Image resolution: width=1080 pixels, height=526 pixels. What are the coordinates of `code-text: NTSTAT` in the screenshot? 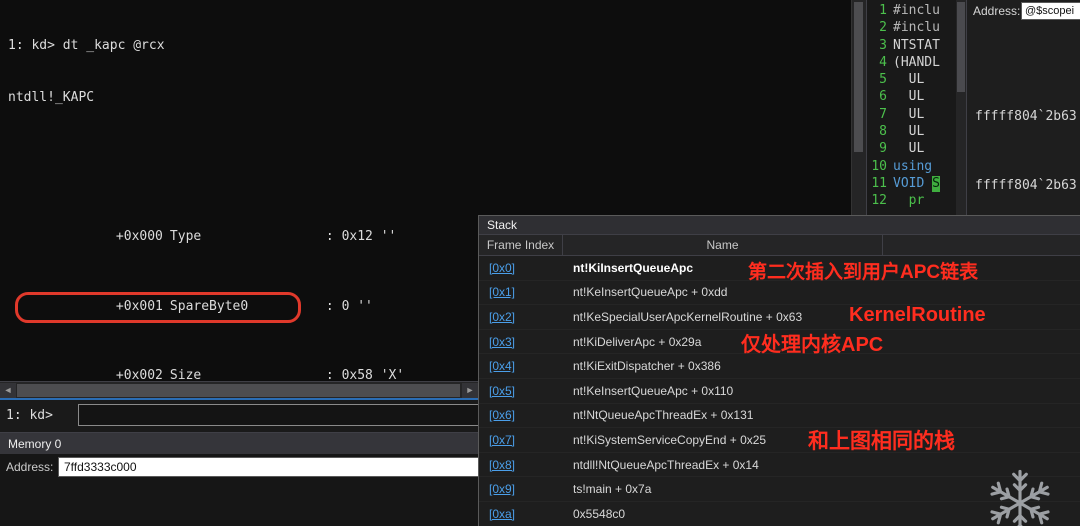 It's located at (916, 45).